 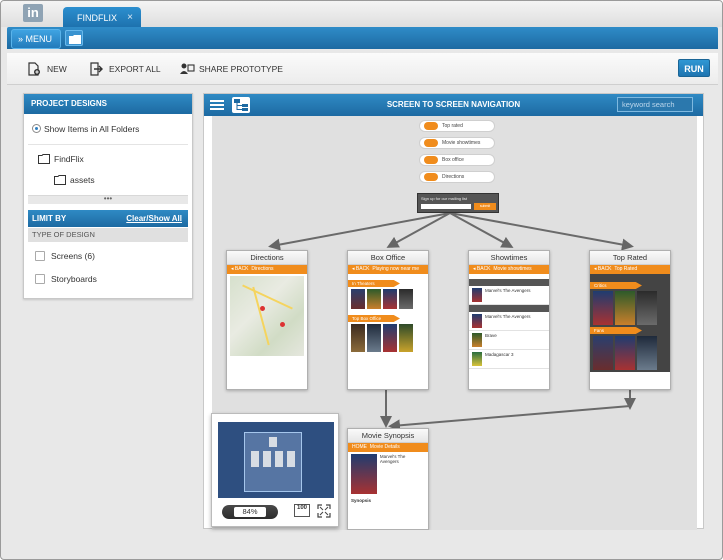 What do you see at coordinates (267, 258) in the screenshot?
I see `screen-title: Directions` at bounding box center [267, 258].